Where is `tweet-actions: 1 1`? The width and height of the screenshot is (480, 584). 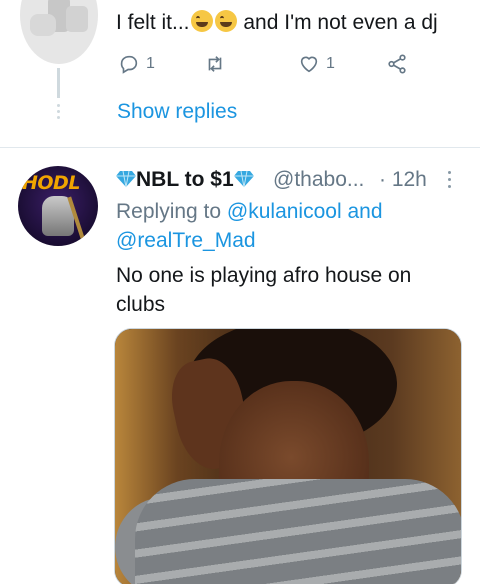
tweet-actions: 1 1 is located at coordinates (268, 66).